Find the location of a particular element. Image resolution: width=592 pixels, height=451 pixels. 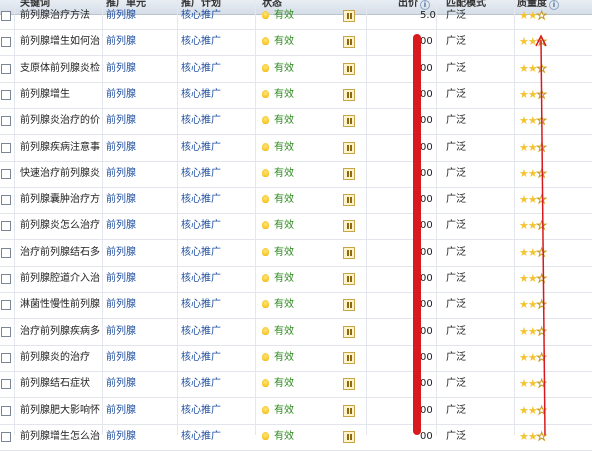

annotation-arrow is located at coordinates (541, 234).